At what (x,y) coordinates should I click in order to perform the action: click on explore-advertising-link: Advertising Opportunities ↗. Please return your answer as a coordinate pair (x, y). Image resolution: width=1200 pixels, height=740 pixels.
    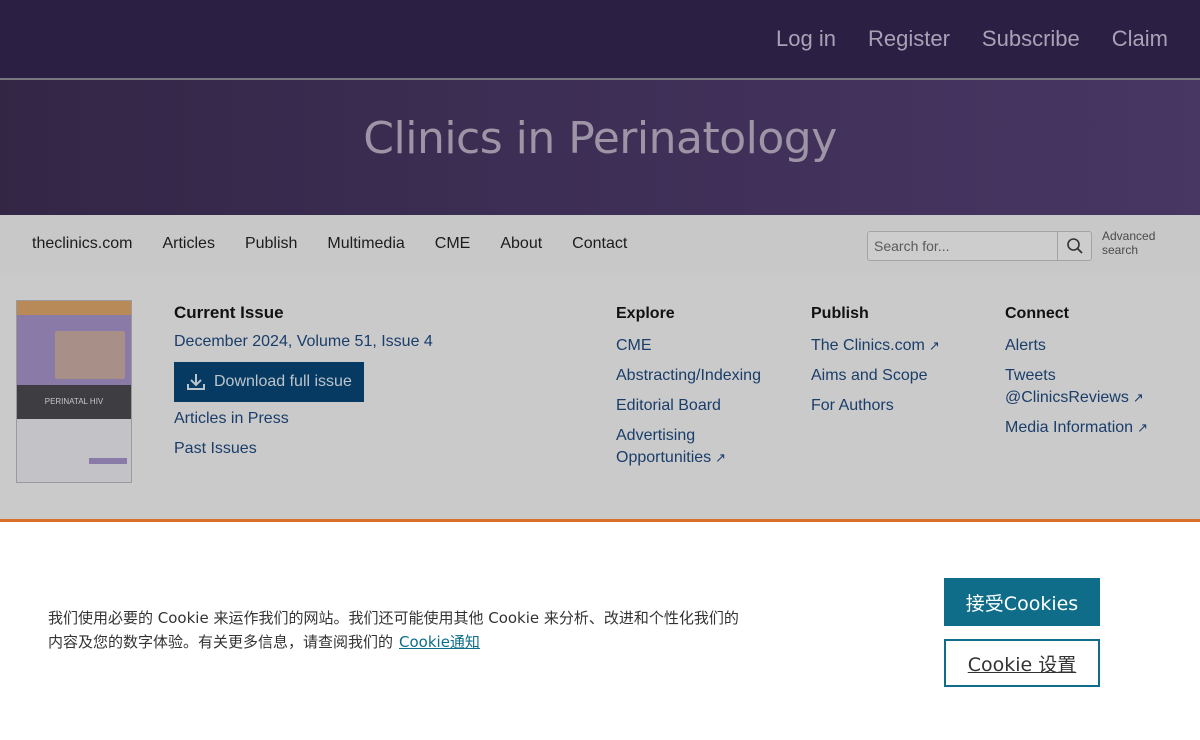
    Looking at the image, I should click on (681, 447).